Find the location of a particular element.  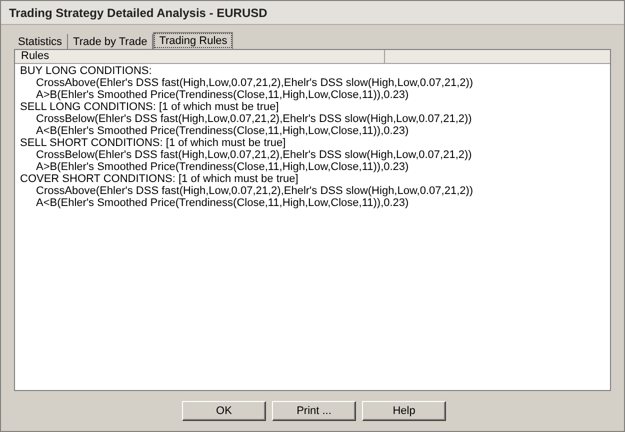

tab: Trading Rules is located at coordinates (193, 40).